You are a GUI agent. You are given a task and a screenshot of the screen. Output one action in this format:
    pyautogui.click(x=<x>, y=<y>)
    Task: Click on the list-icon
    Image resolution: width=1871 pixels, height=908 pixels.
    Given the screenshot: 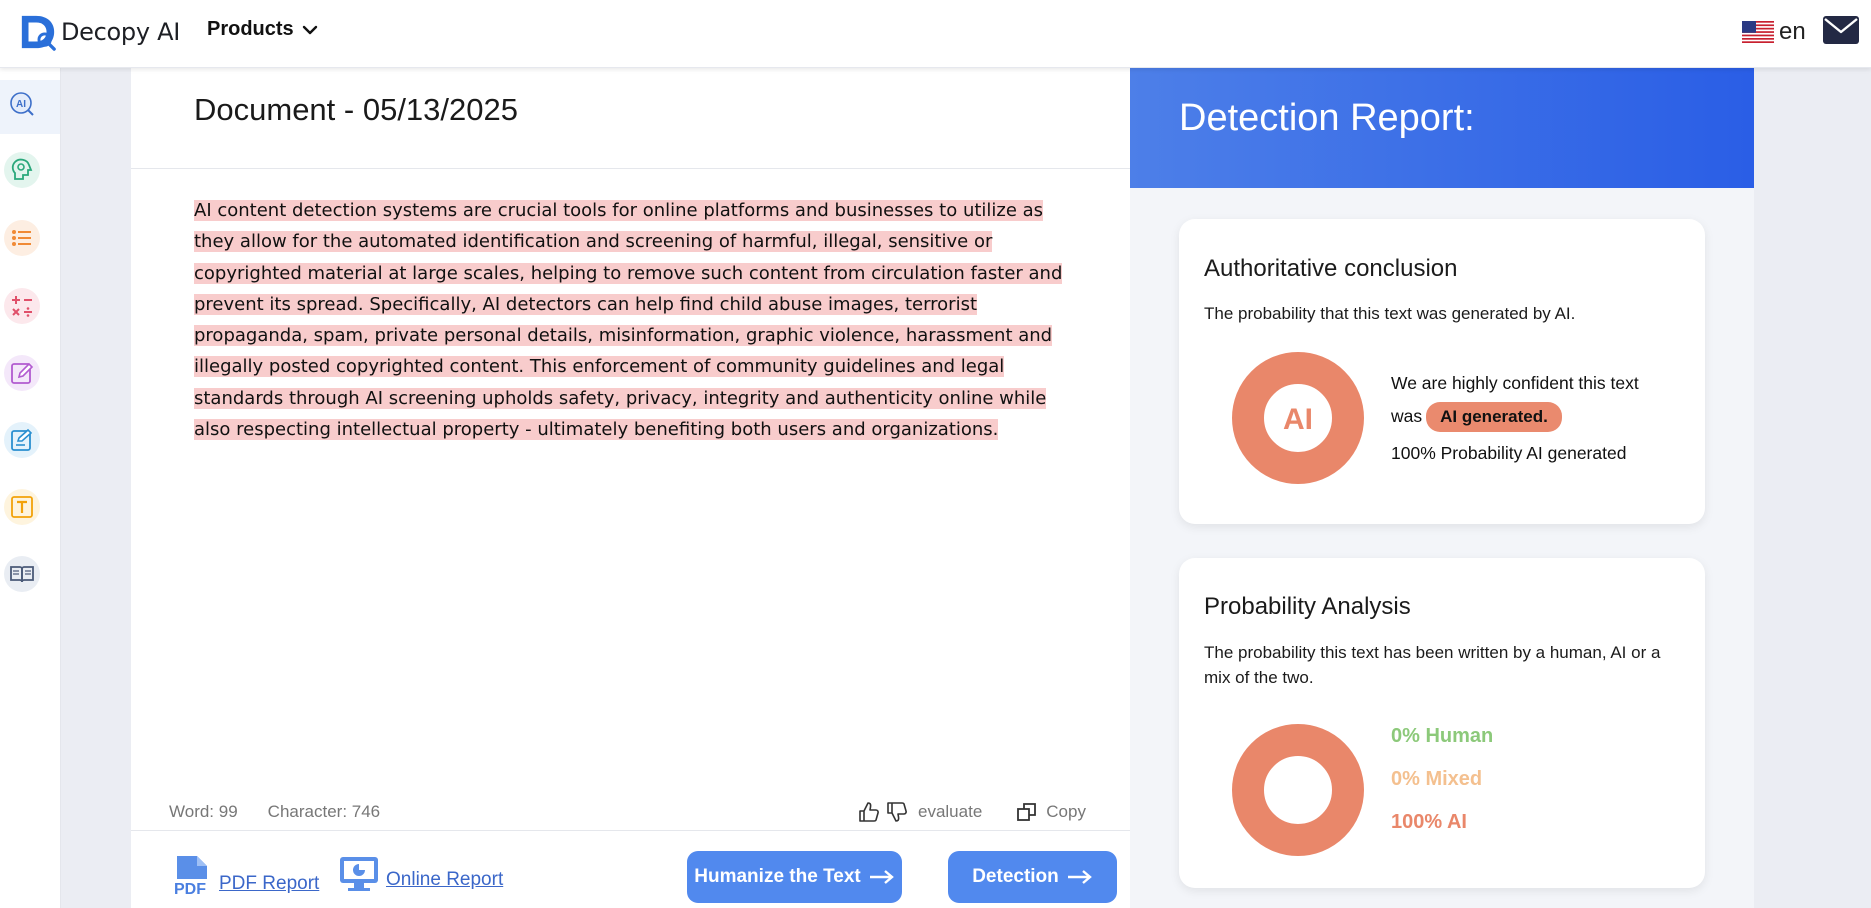 What is the action you would take?
    pyautogui.click(x=21, y=238)
    